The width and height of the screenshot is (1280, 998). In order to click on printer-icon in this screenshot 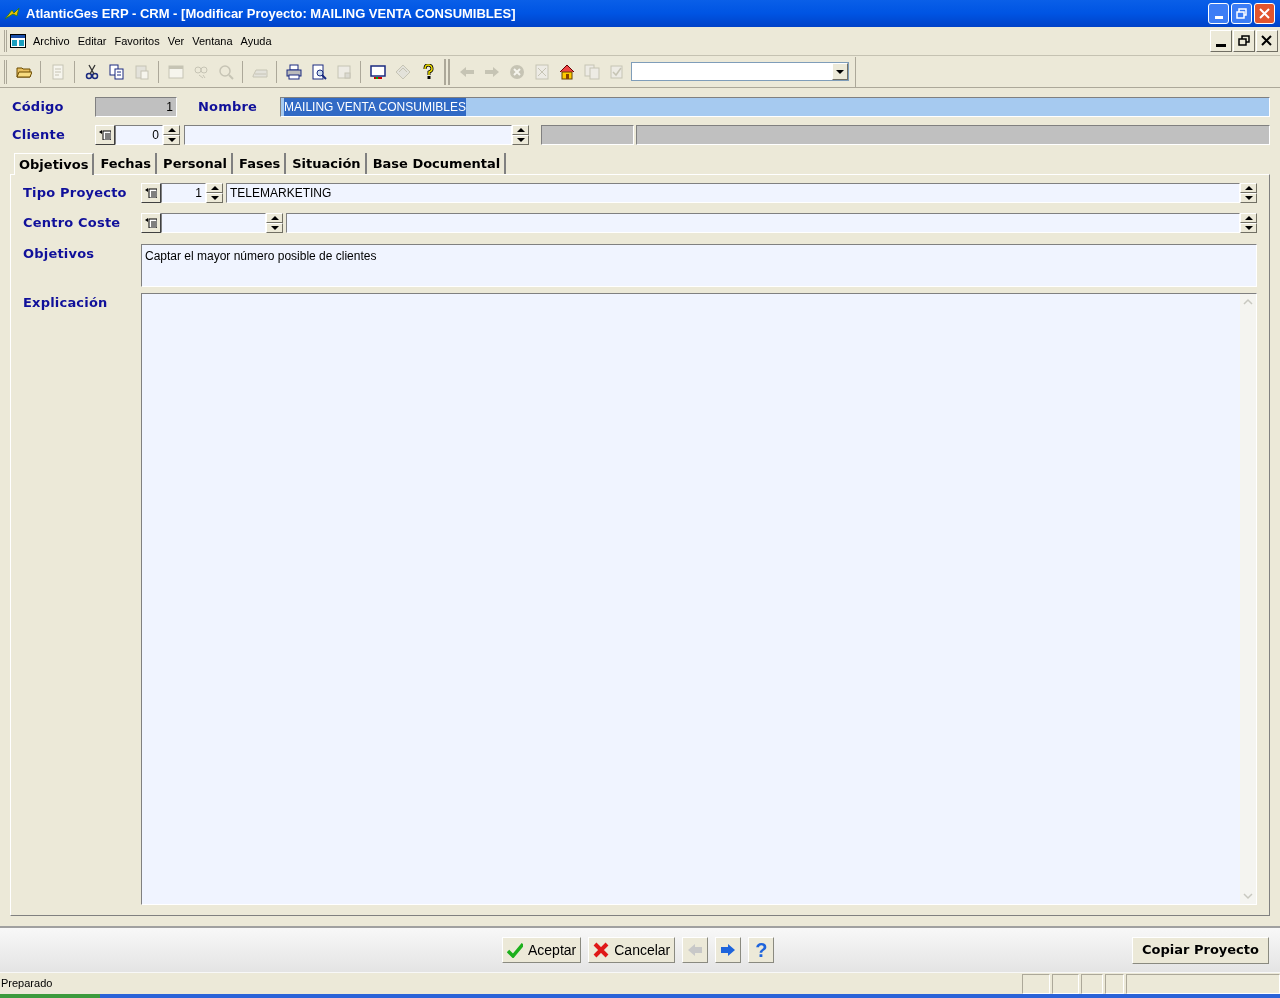, I will do `click(293, 71)`.